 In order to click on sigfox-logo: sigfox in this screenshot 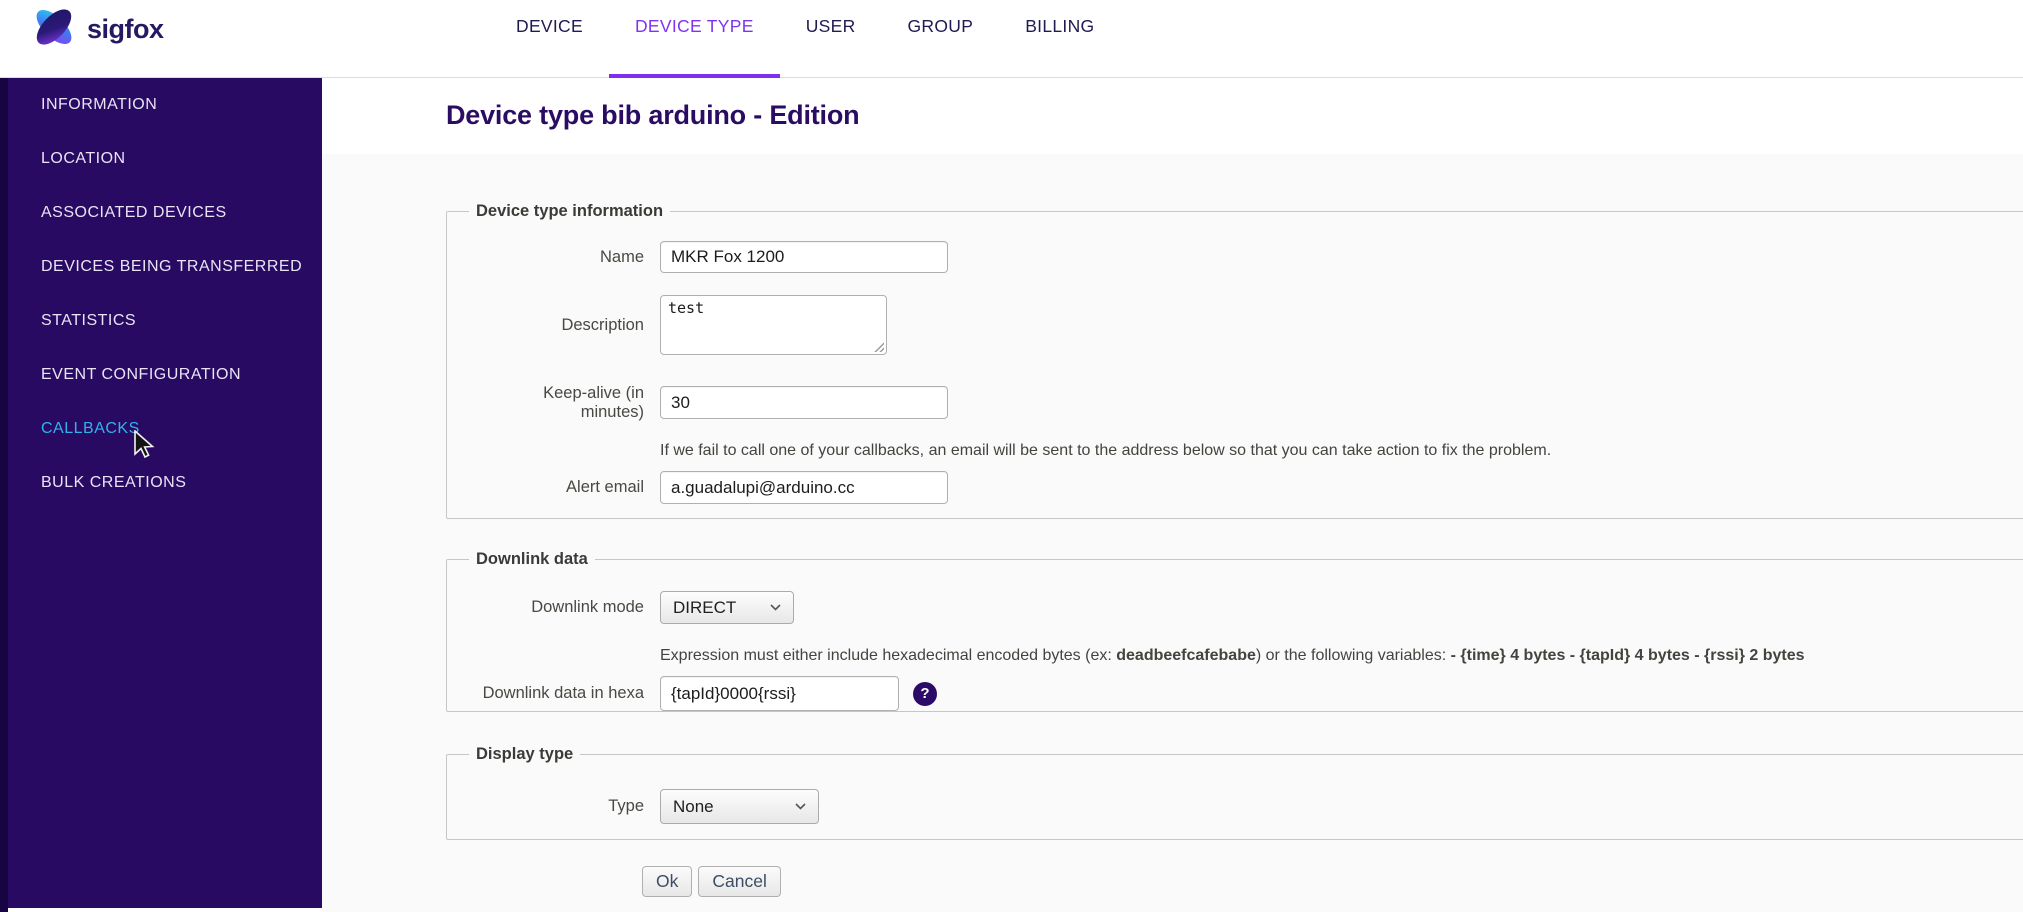, I will do `click(97, 29)`.